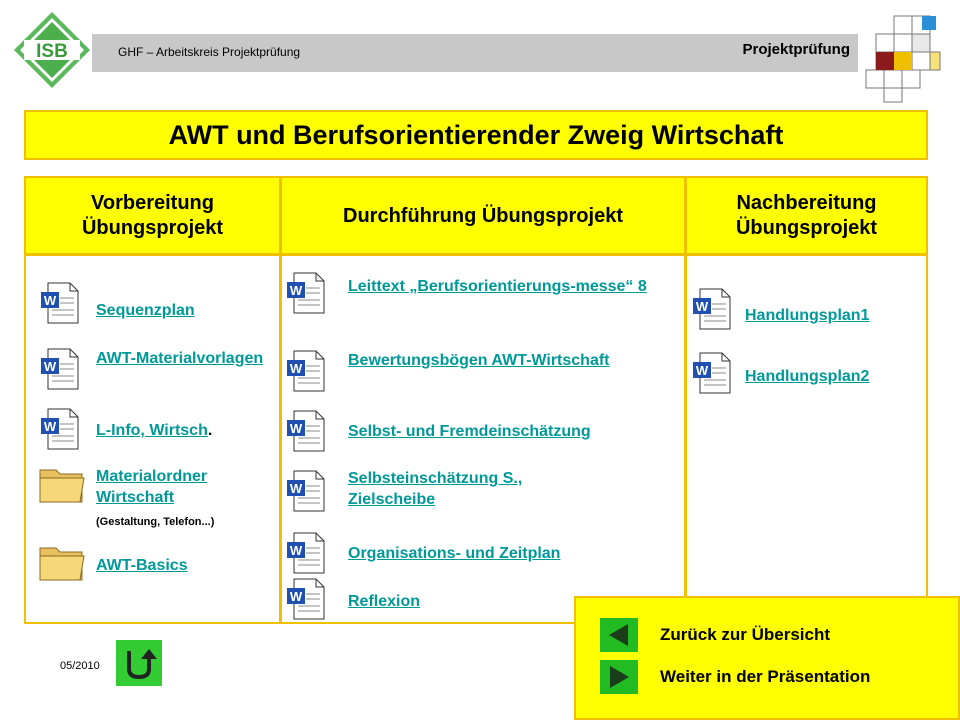  What do you see at coordinates (152, 216) in the screenshot?
I see `col-heading-preparation: Vorbereitung Übungsprojekt` at bounding box center [152, 216].